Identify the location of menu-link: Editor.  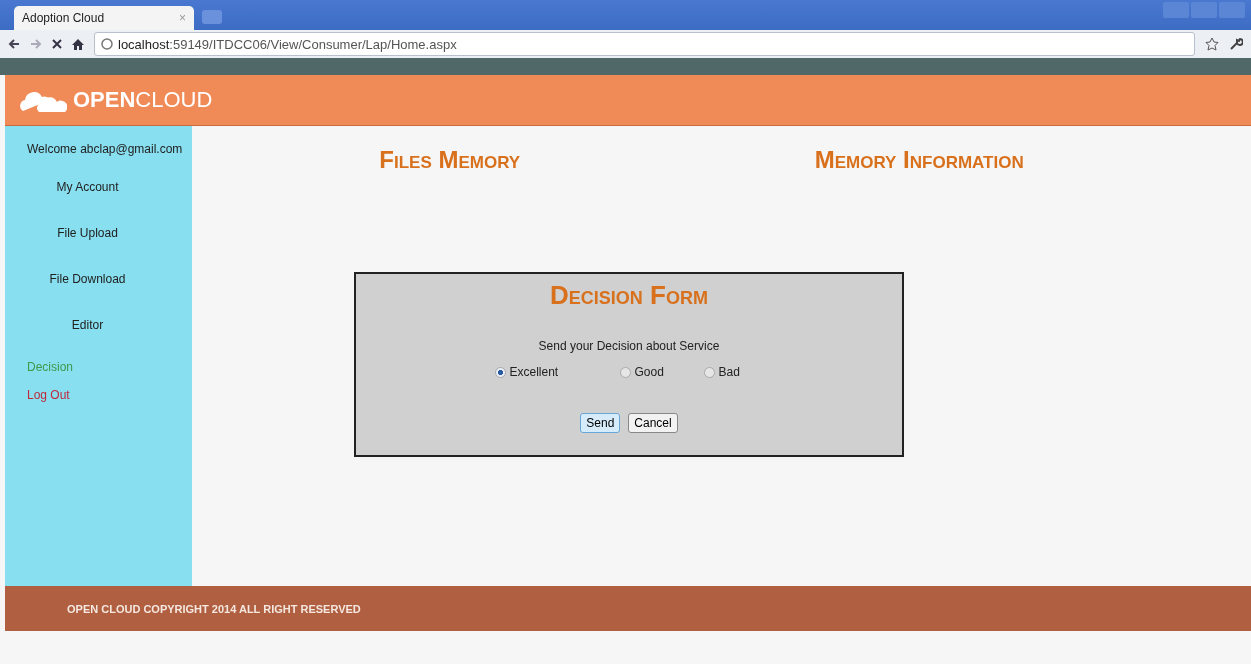
(98, 325).